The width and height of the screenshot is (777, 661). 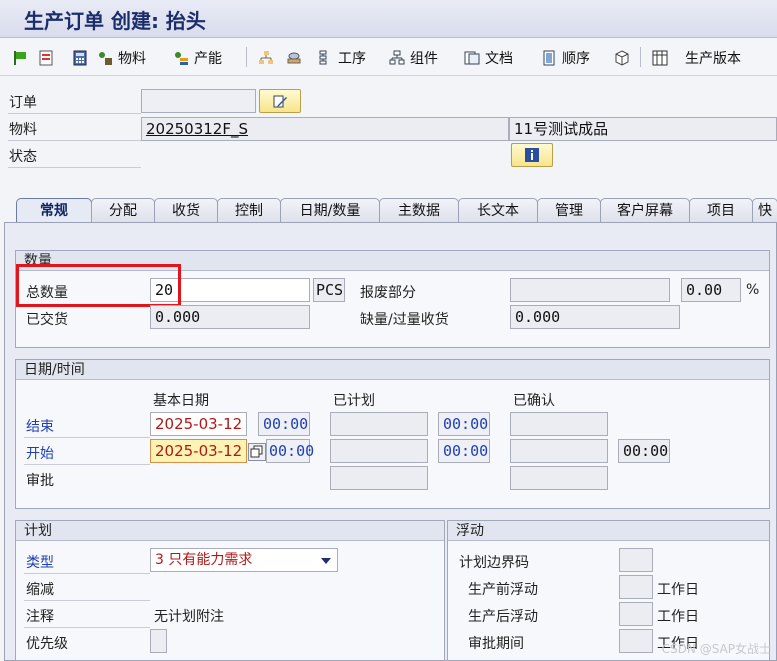 I want to click on production-version-label: 生产版本, so click(x=713, y=59).